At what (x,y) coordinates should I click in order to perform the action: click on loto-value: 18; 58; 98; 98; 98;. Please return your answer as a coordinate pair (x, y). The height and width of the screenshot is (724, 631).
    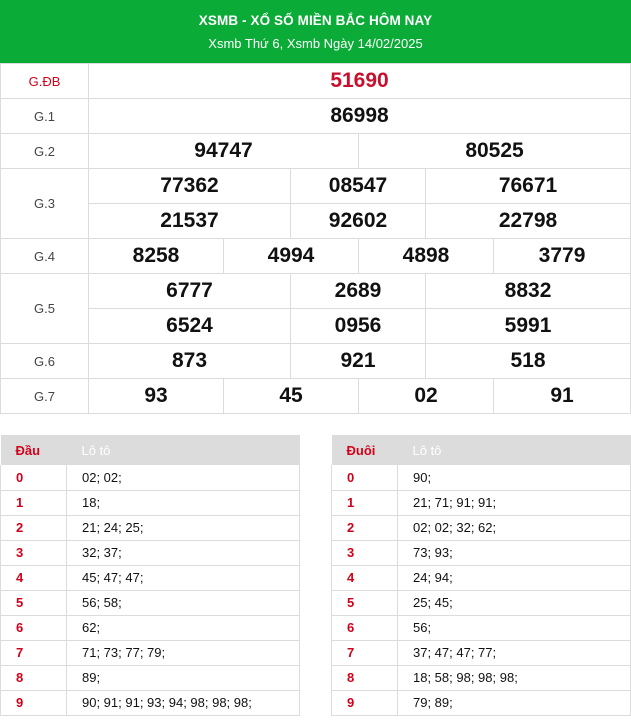
    Looking at the image, I should click on (514, 678).